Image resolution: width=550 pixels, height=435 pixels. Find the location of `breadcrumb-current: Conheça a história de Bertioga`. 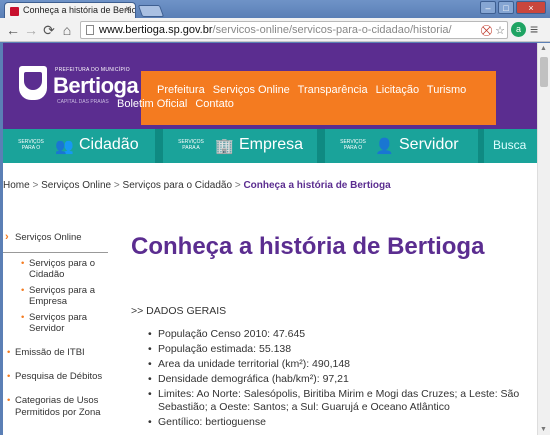

breadcrumb-current: Conheça a história de Bertioga is located at coordinates (317, 185).